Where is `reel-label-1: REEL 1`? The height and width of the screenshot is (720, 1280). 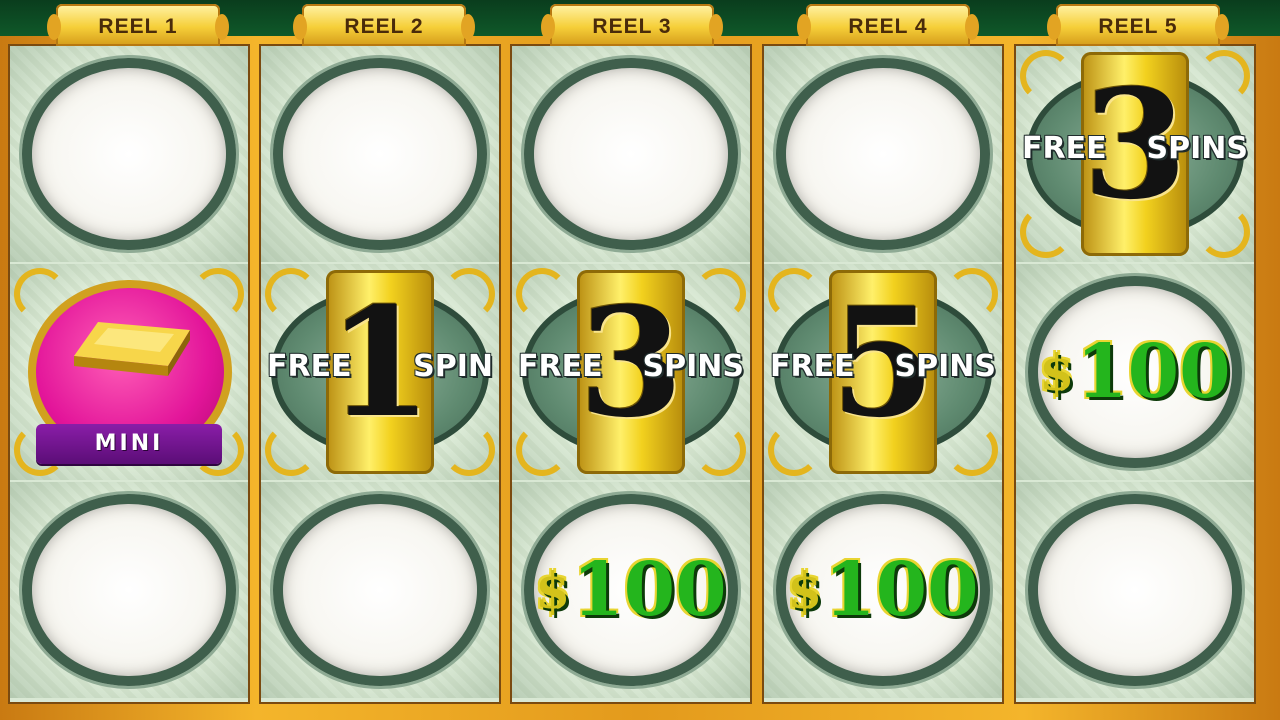
reel-label-1: REEL 1 is located at coordinates (138, 25).